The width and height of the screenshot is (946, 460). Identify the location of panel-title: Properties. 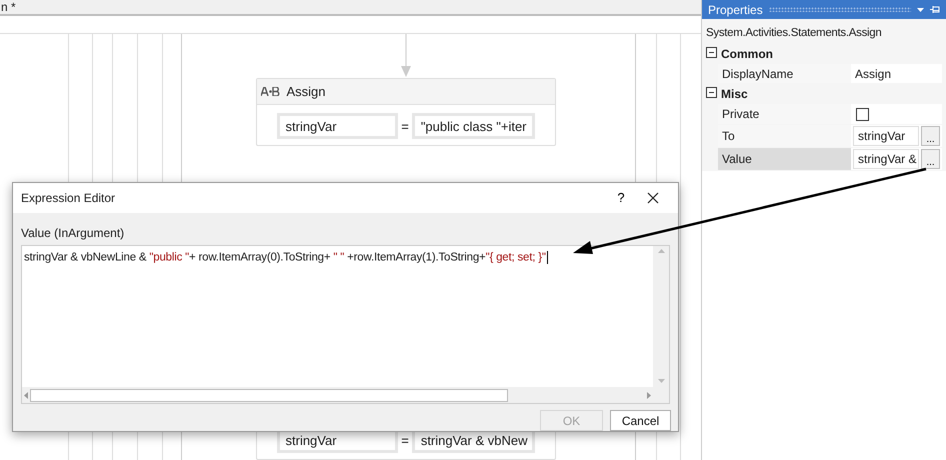
(735, 9).